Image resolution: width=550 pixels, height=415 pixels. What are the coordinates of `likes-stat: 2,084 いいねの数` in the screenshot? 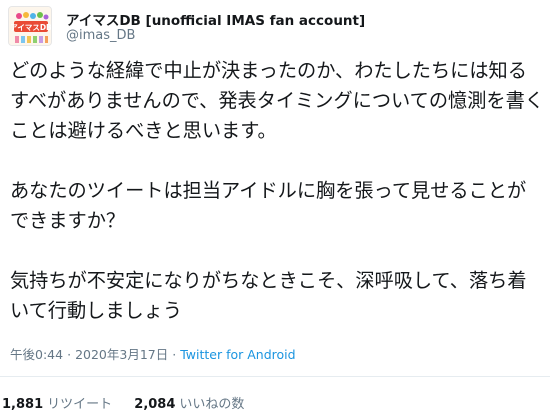 It's located at (189, 402).